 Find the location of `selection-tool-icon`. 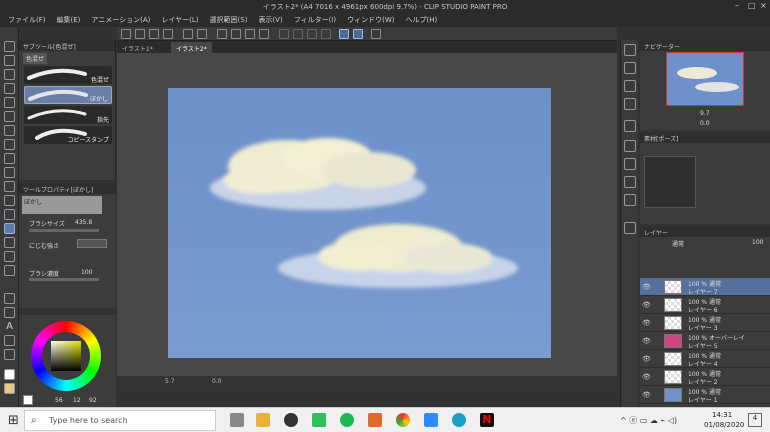

selection-tool-icon is located at coordinates (9, 102).